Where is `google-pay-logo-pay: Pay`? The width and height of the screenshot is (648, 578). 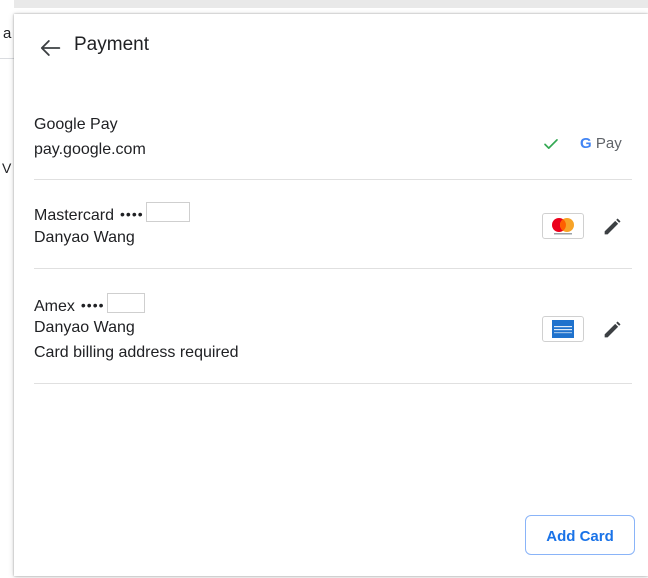
google-pay-logo-pay: Pay is located at coordinates (608, 143).